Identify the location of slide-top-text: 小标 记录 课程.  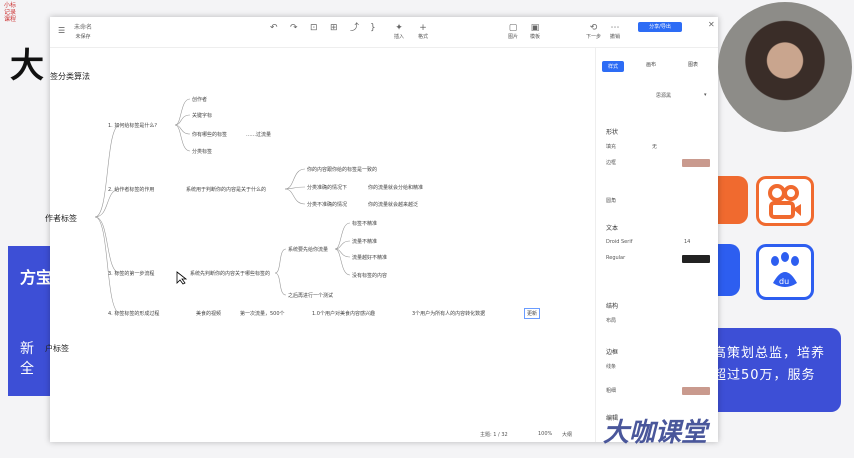
(10, 12).